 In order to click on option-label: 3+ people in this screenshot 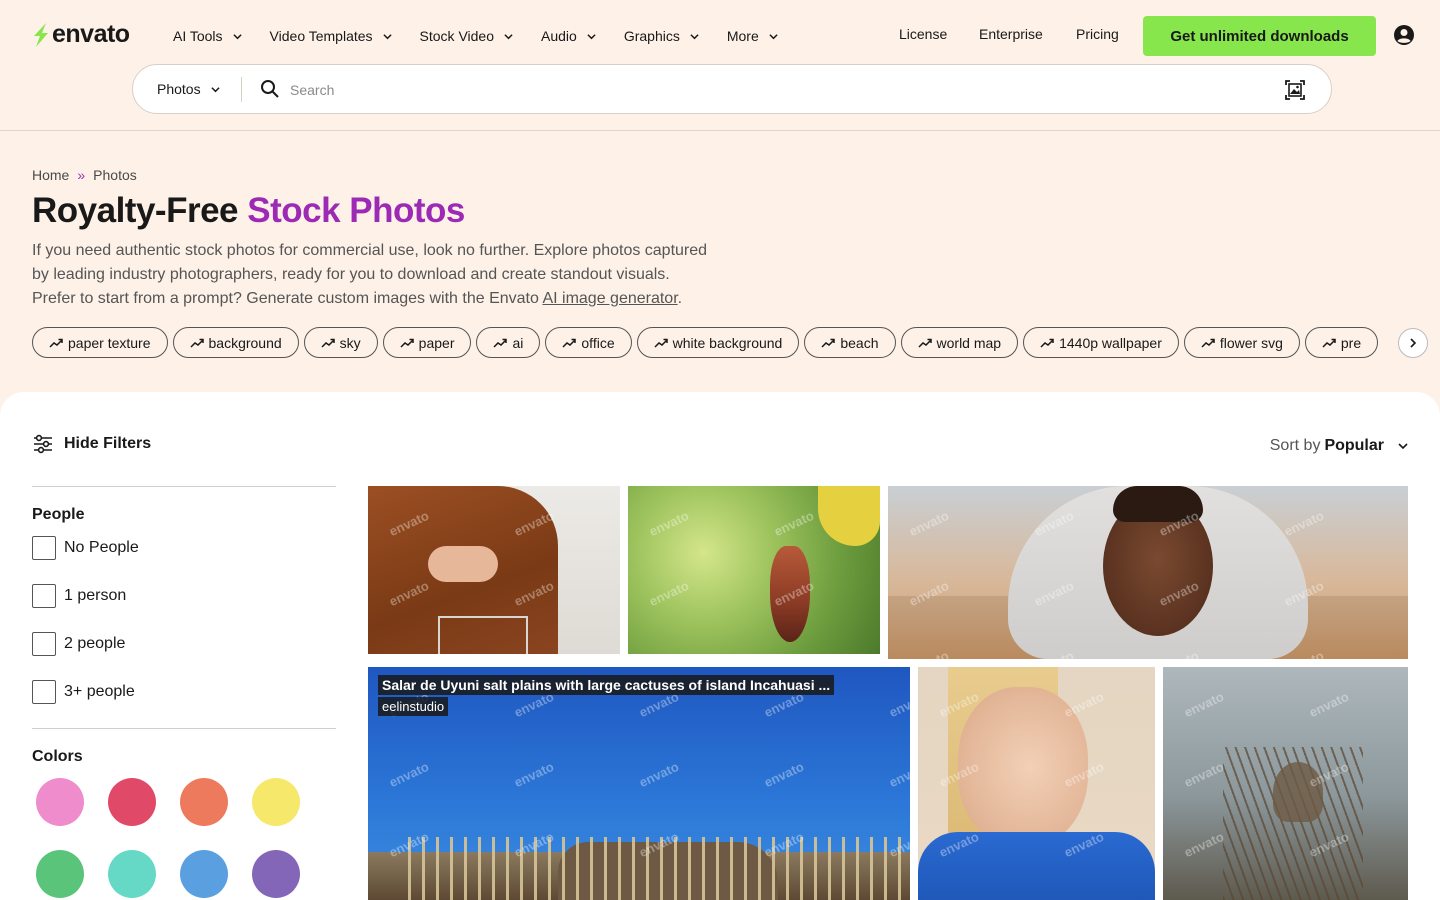, I will do `click(99, 691)`.